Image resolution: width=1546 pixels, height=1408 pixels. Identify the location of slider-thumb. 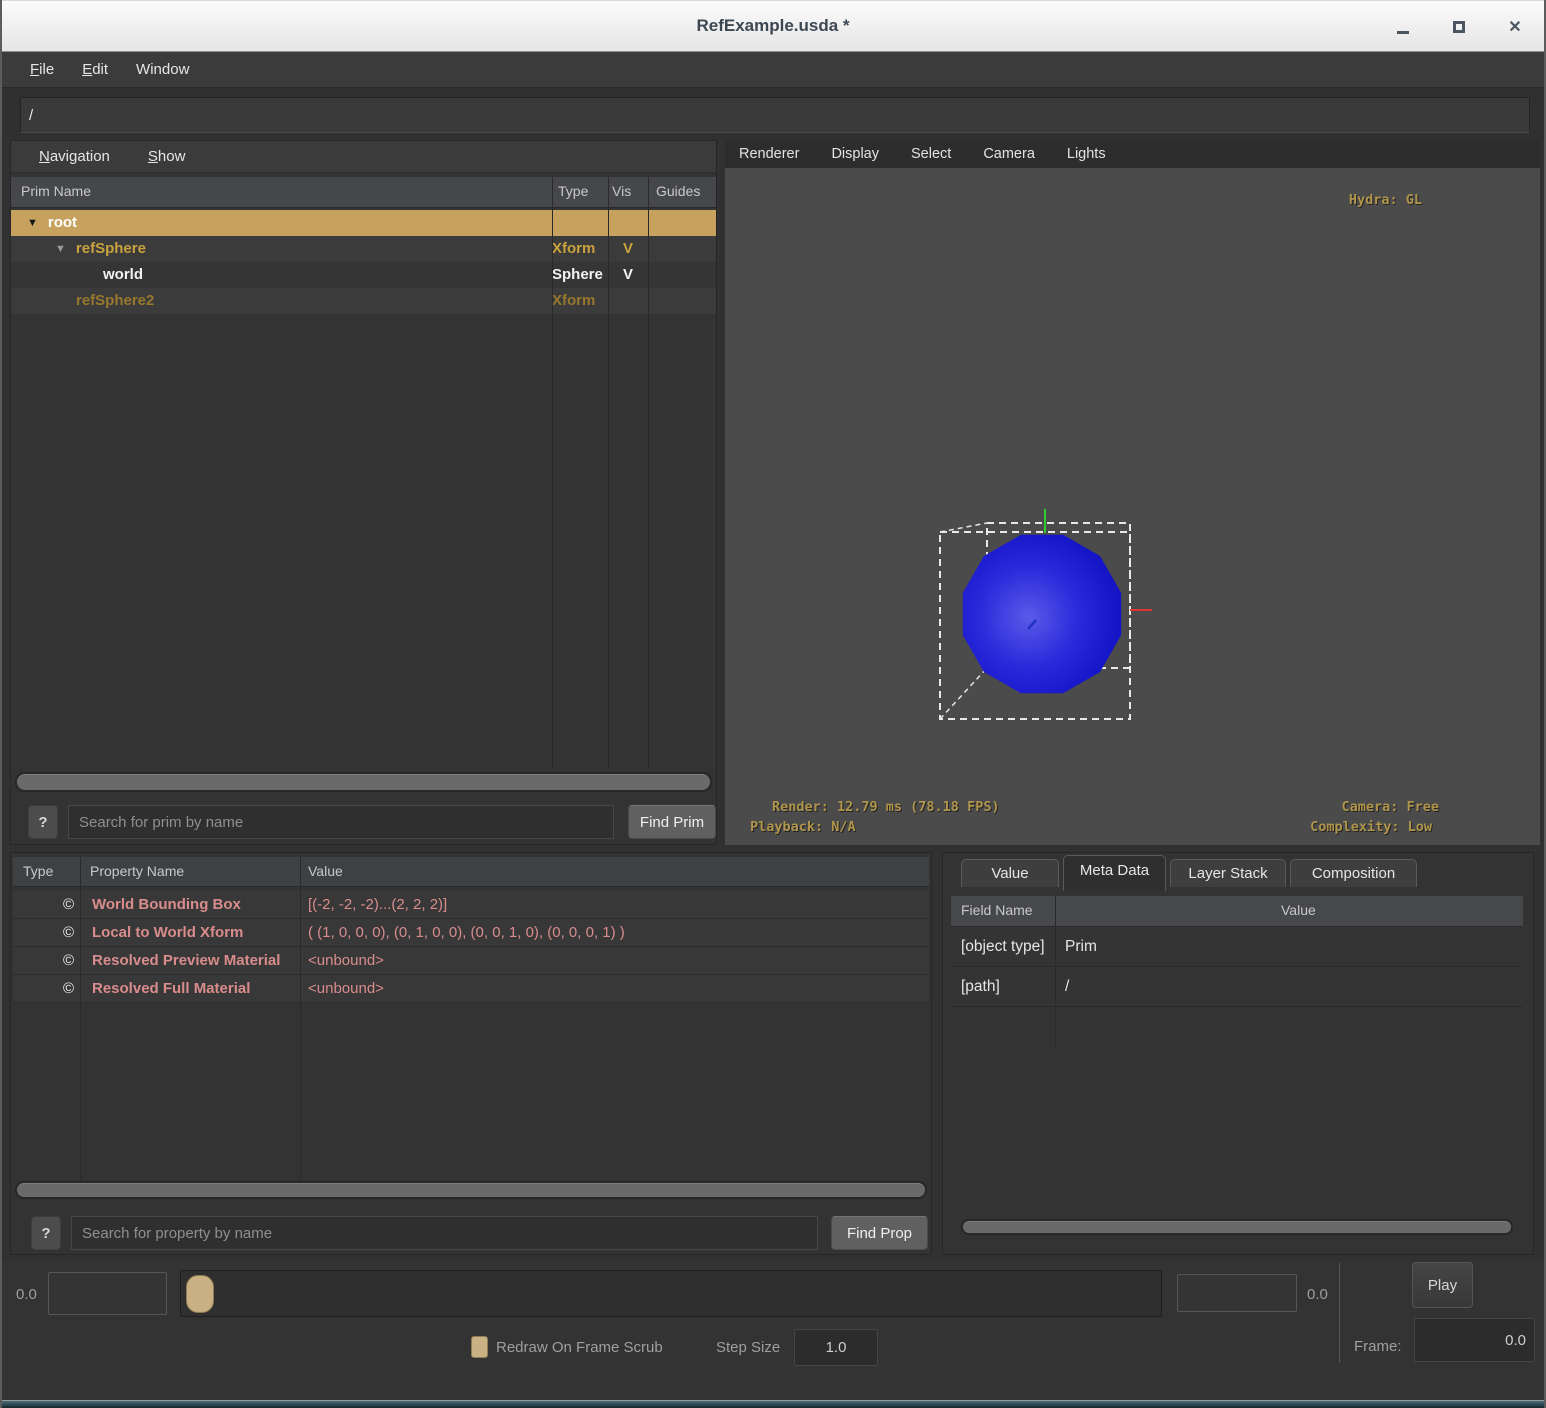
(200, 1294).